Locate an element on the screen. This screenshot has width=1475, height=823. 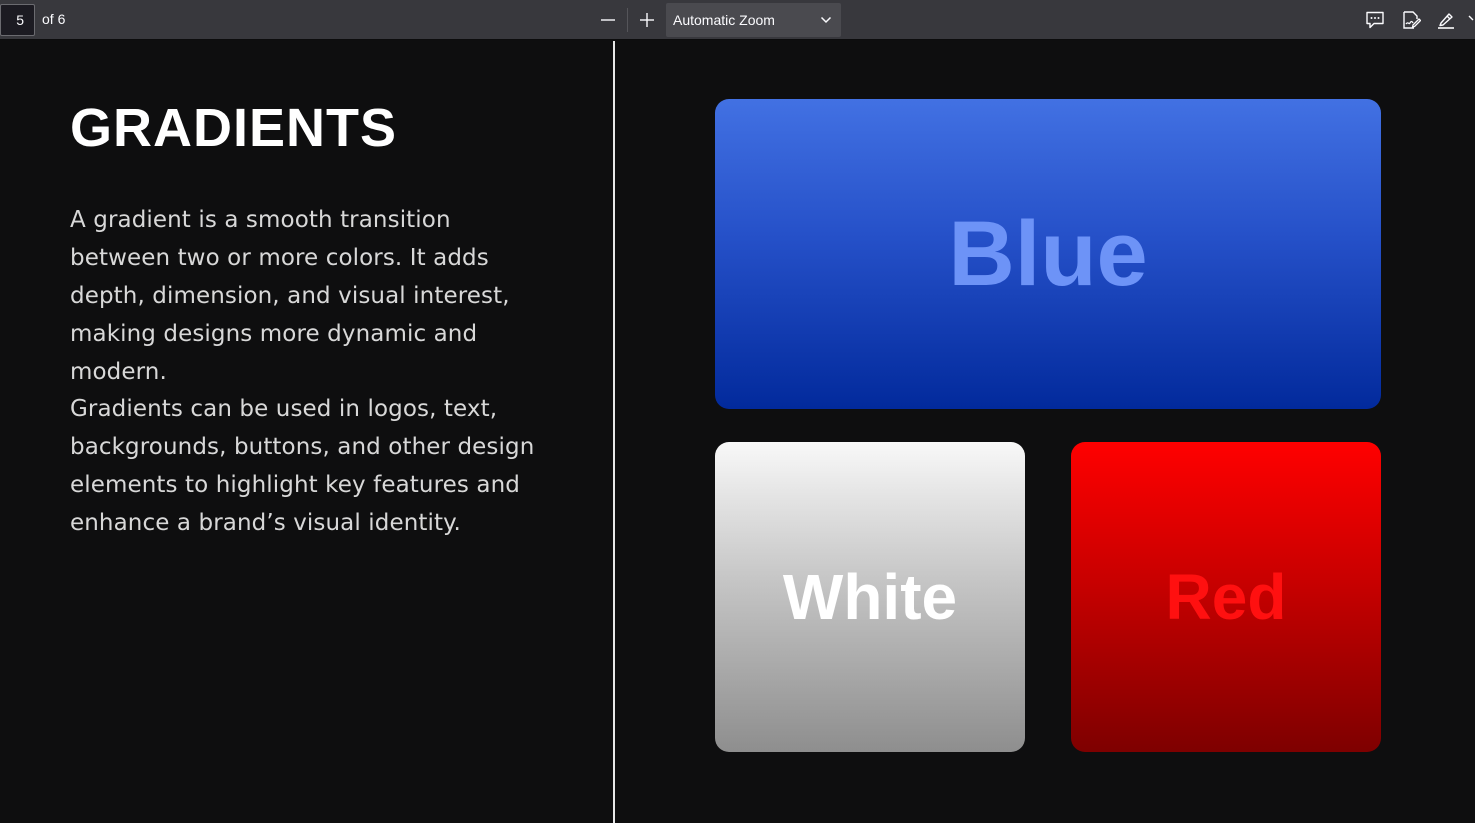
chevron-more-icon is located at coordinates (1470, 18).